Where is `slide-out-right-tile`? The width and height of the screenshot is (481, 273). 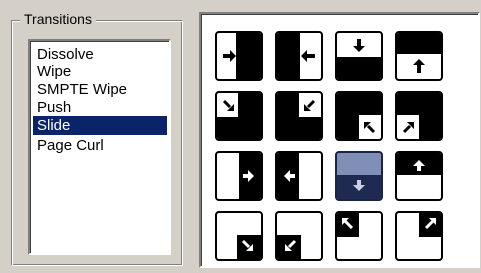
slide-out-right-tile is located at coordinates (239, 176).